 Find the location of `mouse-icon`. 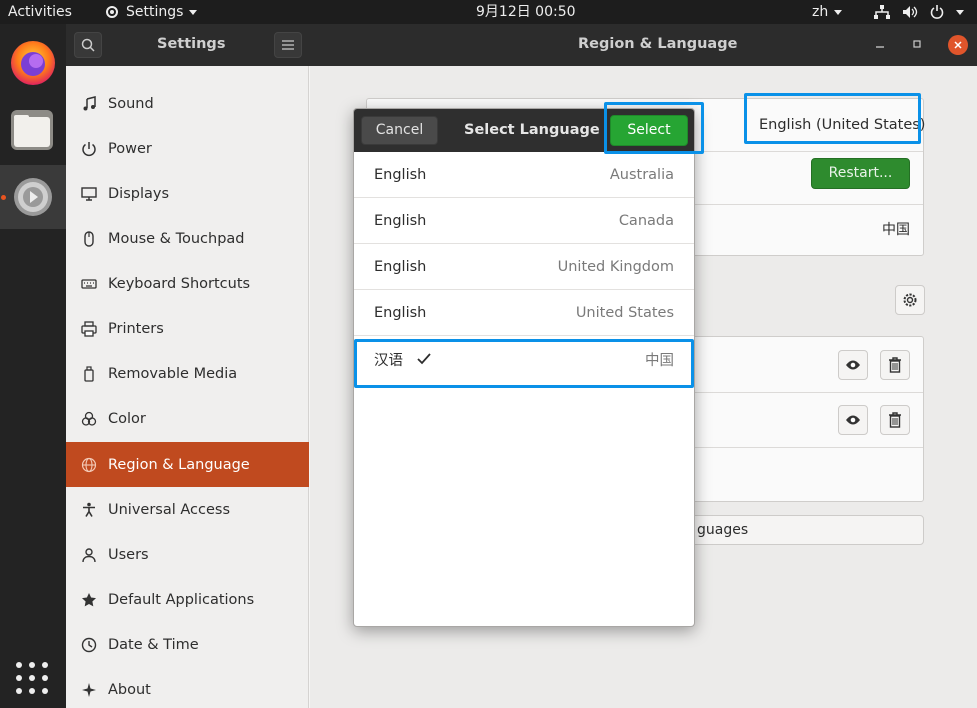

mouse-icon is located at coordinates (89, 239).